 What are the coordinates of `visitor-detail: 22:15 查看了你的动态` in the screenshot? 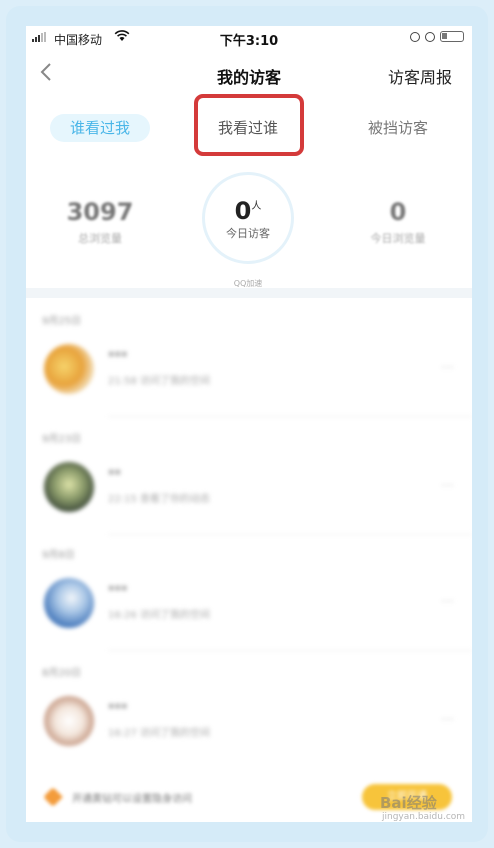 It's located at (159, 499).